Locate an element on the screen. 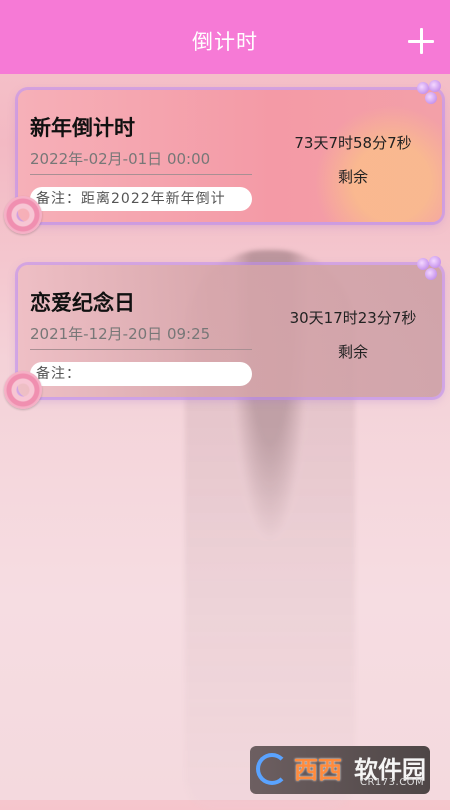  page-title: 倒计时 is located at coordinates (225, 42).